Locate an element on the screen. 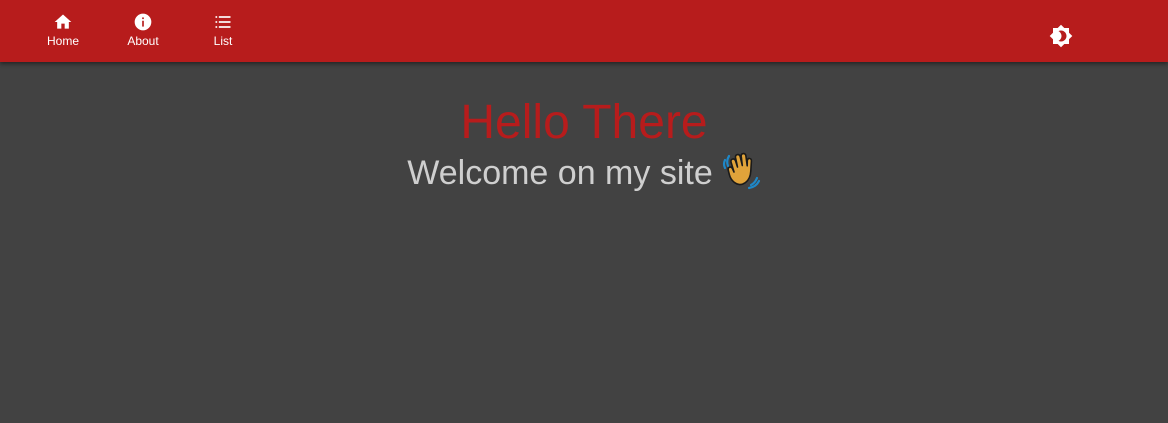 The width and height of the screenshot is (1168, 423). theme-toggle-button is located at coordinates (1061, 36).